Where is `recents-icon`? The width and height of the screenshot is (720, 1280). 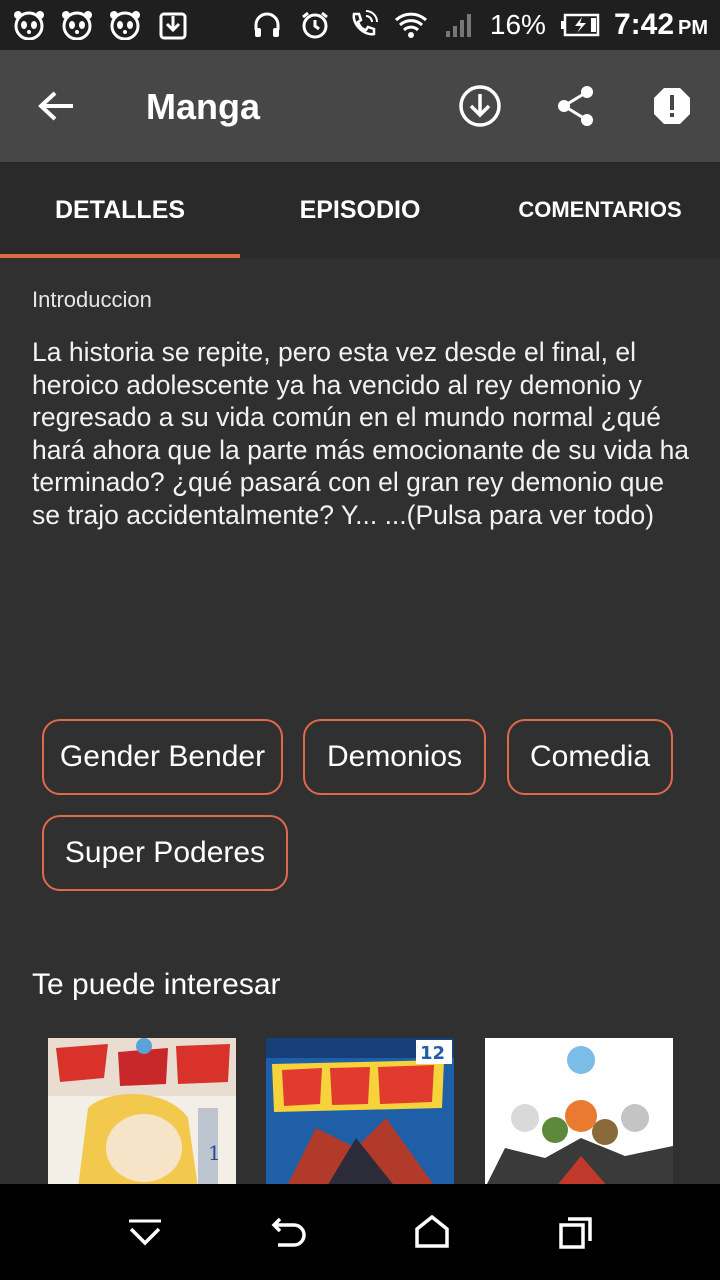 recents-icon is located at coordinates (575, 1233).